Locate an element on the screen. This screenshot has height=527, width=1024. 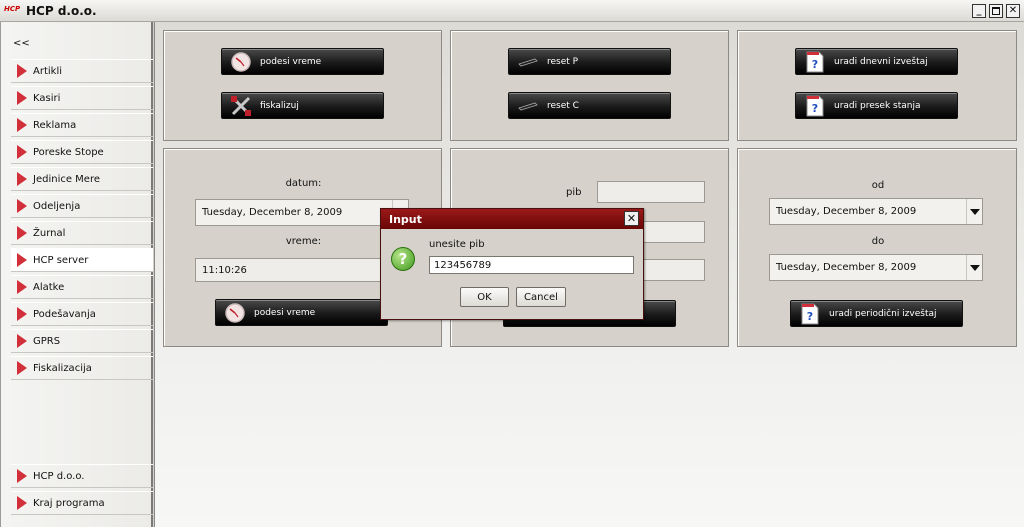
sidebar-item-podesavanja: Podešavanja is located at coordinates (82, 314).